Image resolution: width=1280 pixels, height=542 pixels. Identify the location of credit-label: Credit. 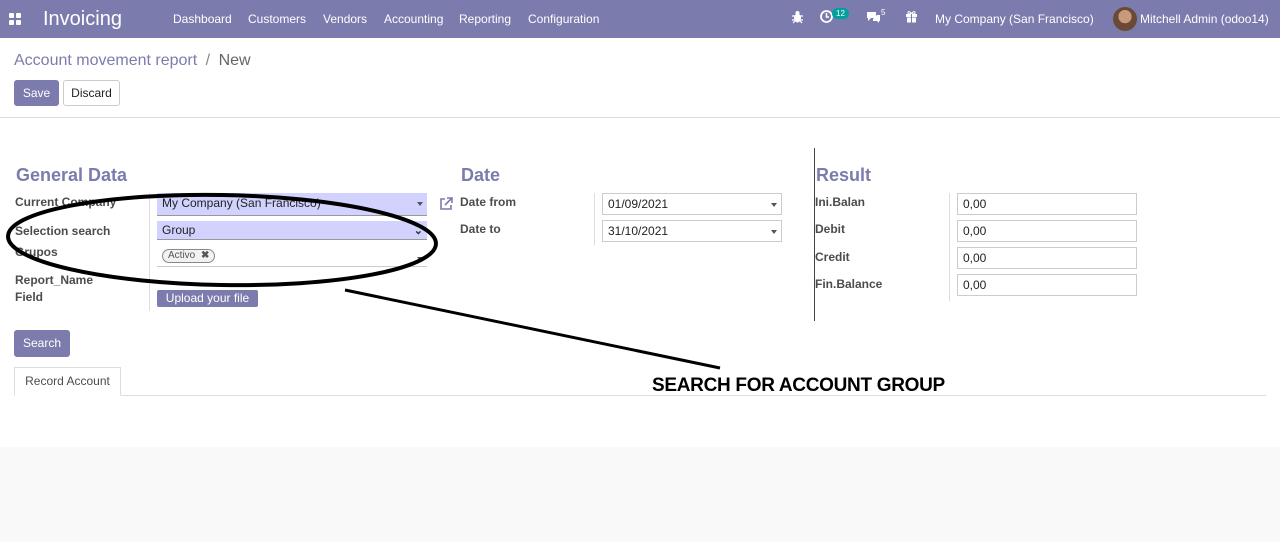
(832, 257).